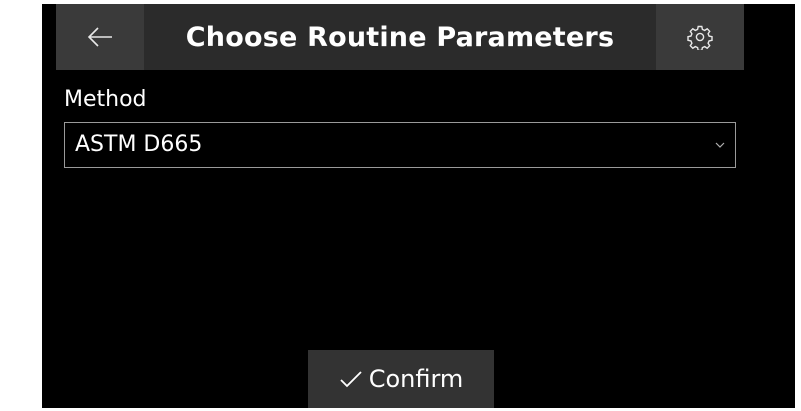 The height and width of the screenshot is (411, 801). I want to click on back-button, so click(100, 37).